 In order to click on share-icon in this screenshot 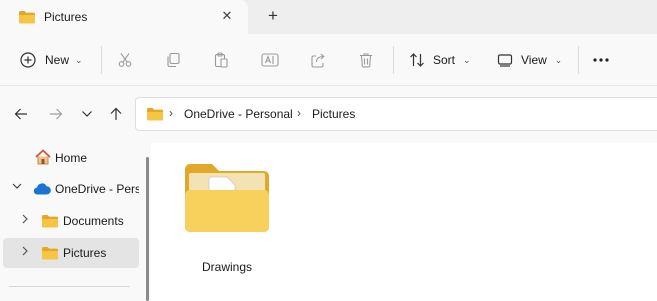, I will do `click(318, 60)`.